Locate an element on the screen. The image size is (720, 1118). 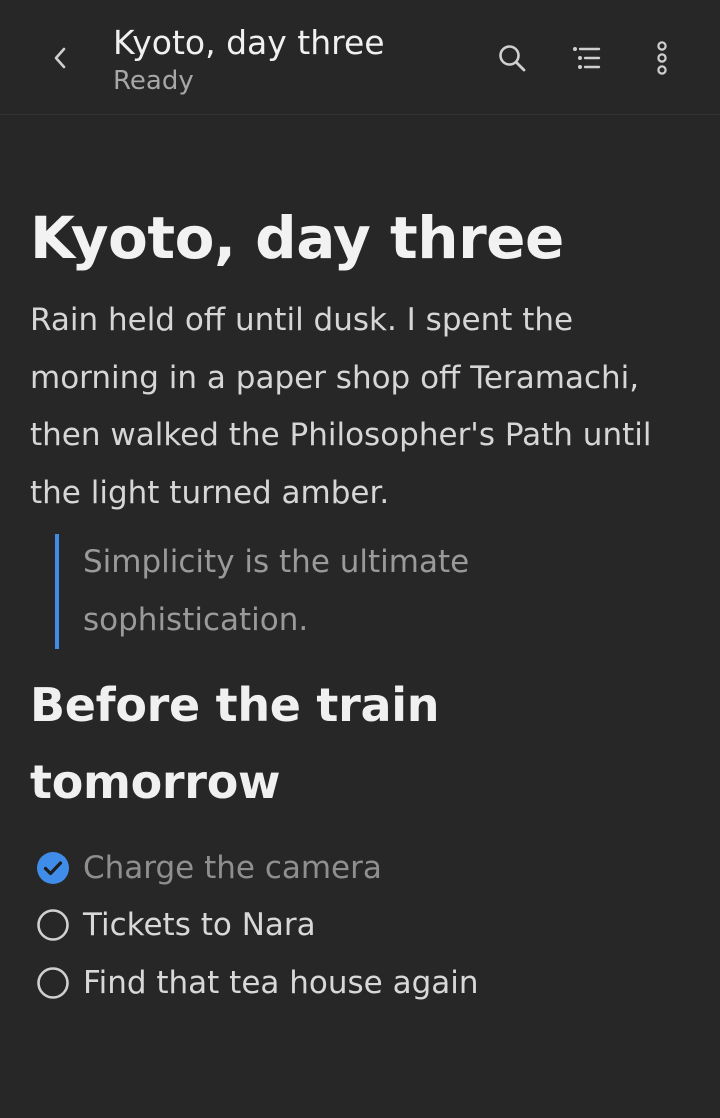
task-item: Find that tea house again is located at coordinates (365, 983).